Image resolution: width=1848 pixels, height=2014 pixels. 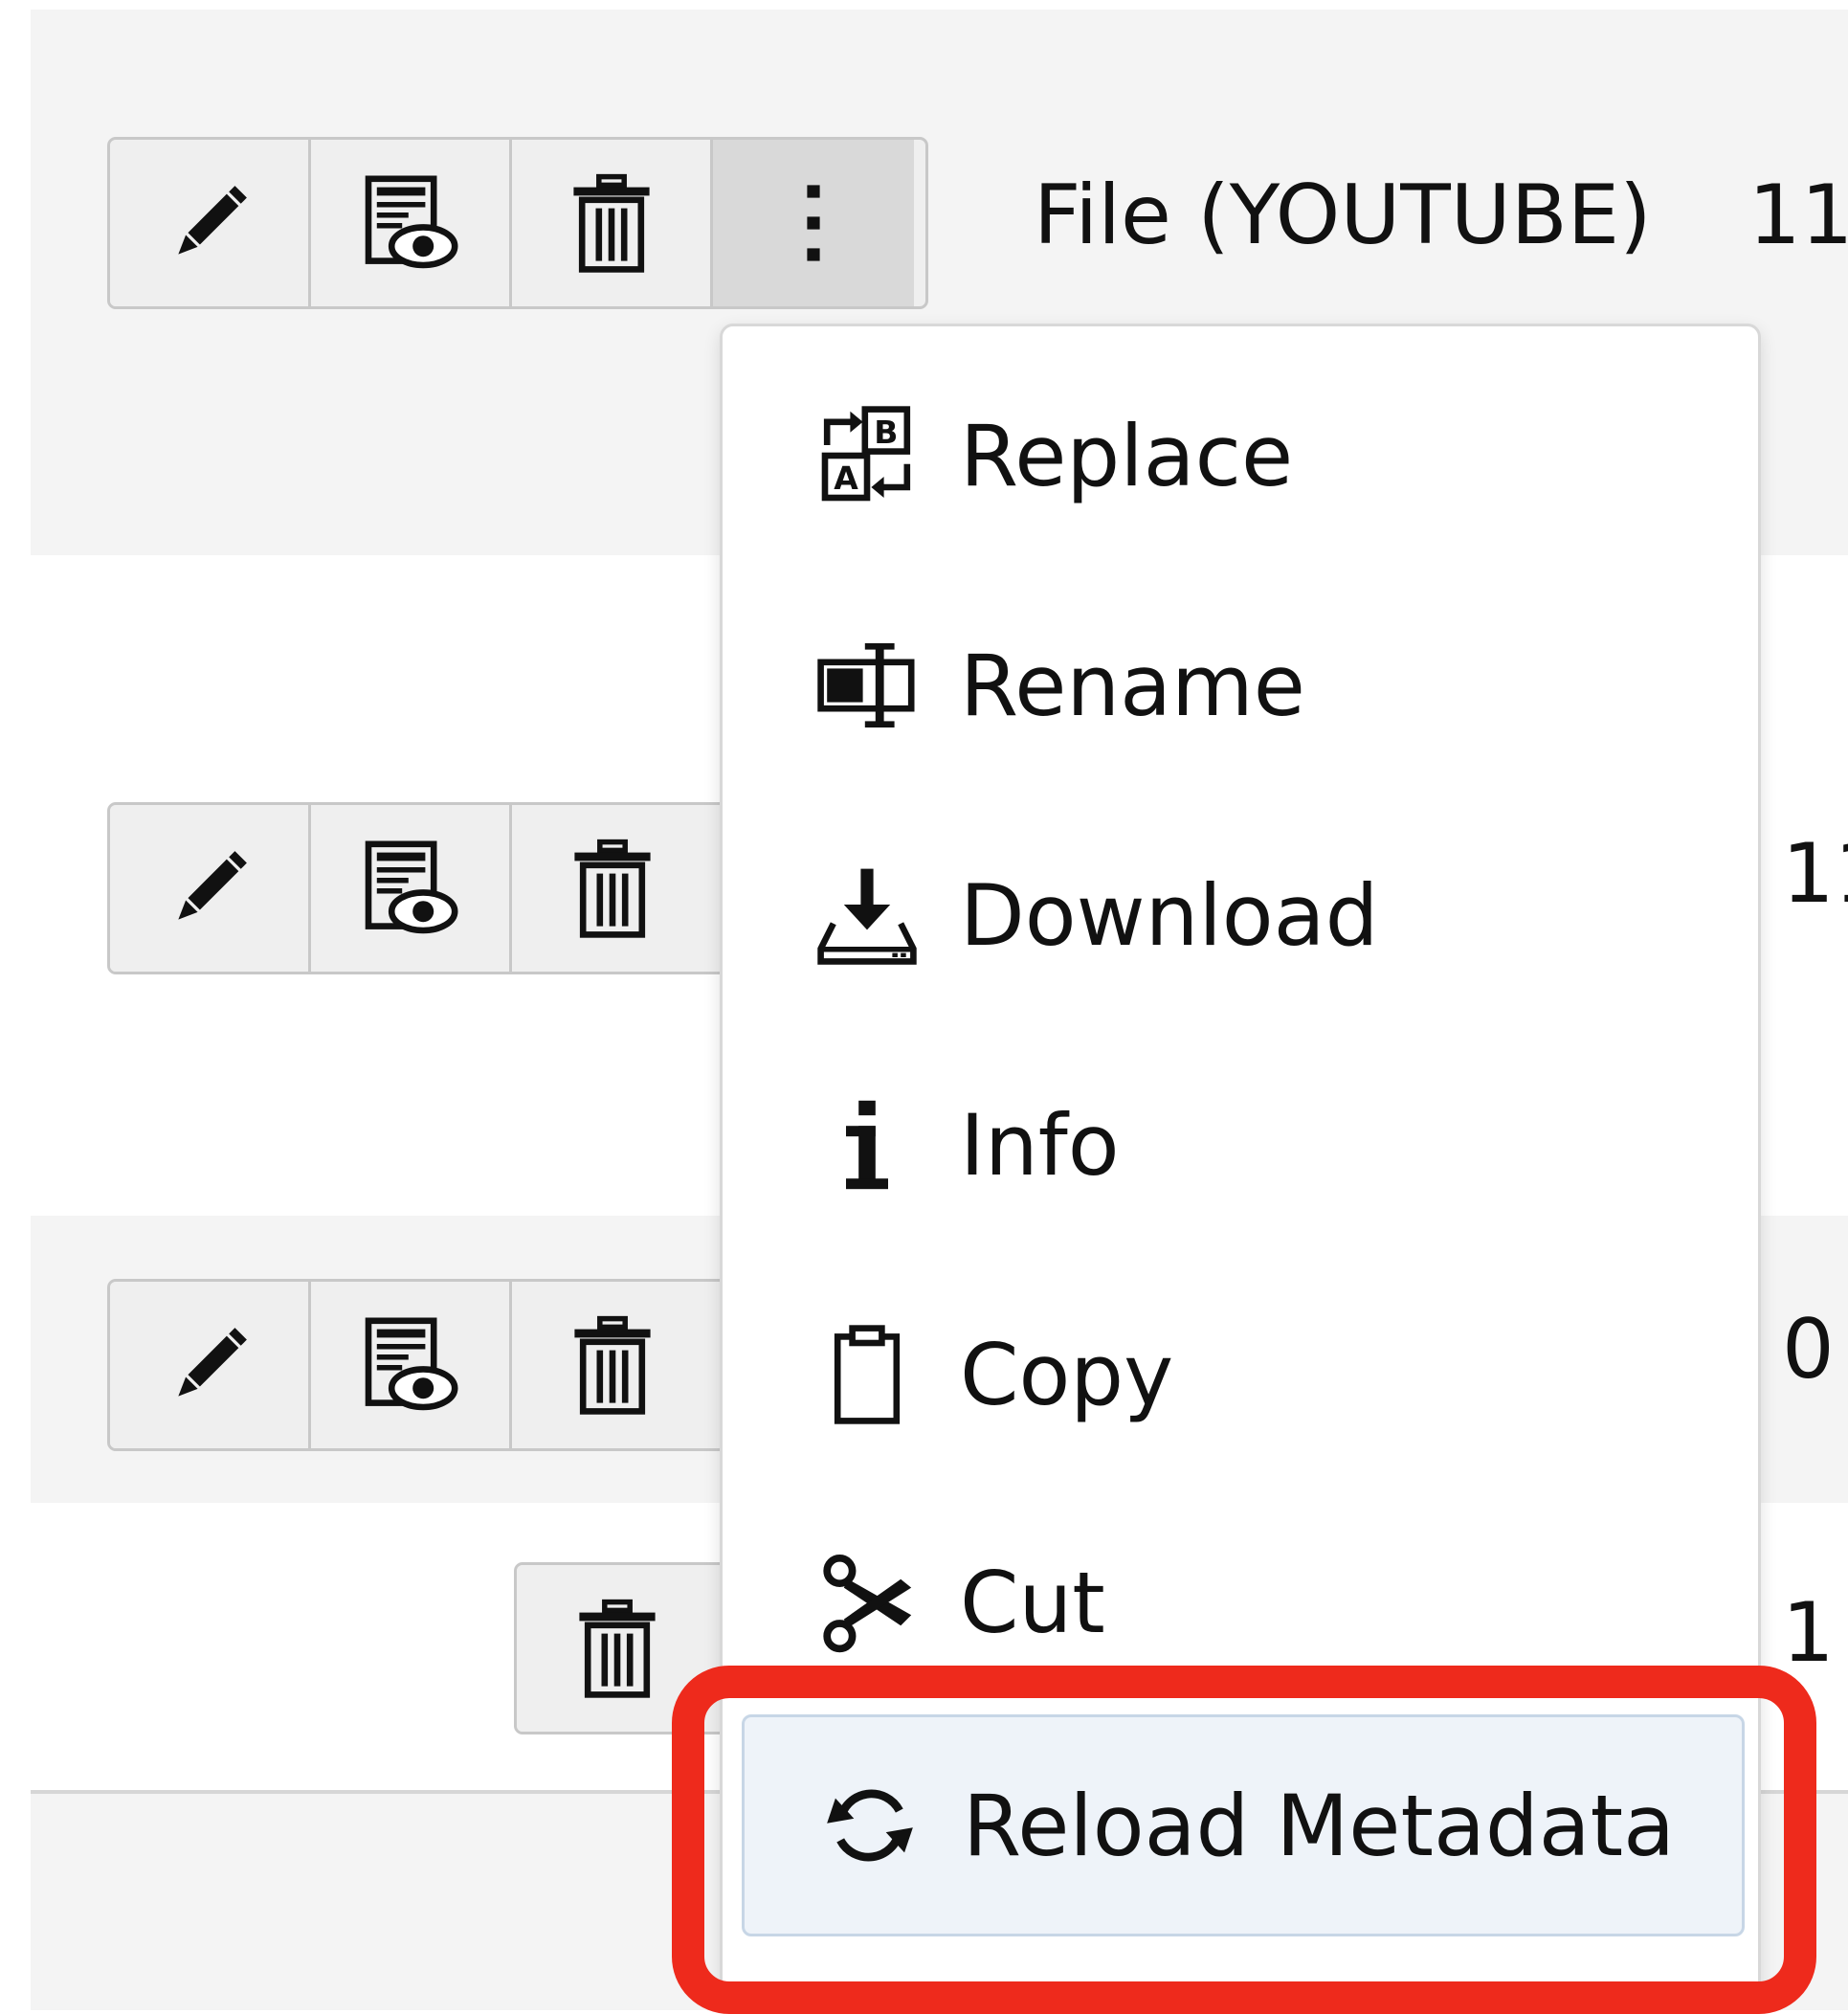 I want to click on more-vertical-icon, so click(x=814, y=223).